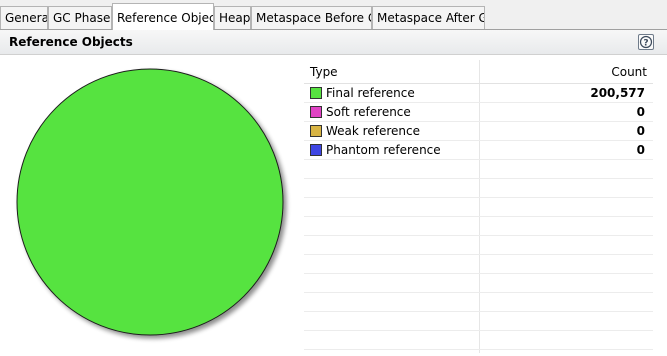 Image resolution: width=667 pixels, height=356 pixels. What do you see at coordinates (333, 42) in the screenshot?
I see `section-header: Reference Objects` at bounding box center [333, 42].